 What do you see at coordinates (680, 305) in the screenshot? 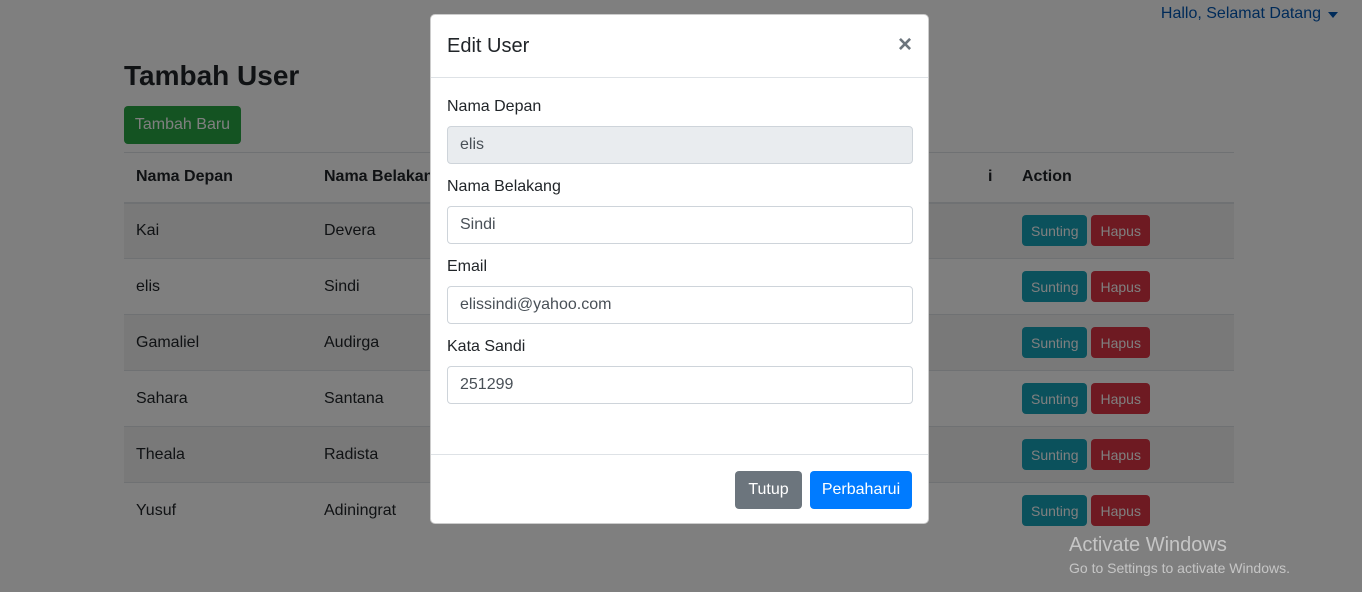
I see `email-field` at bounding box center [680, 305].